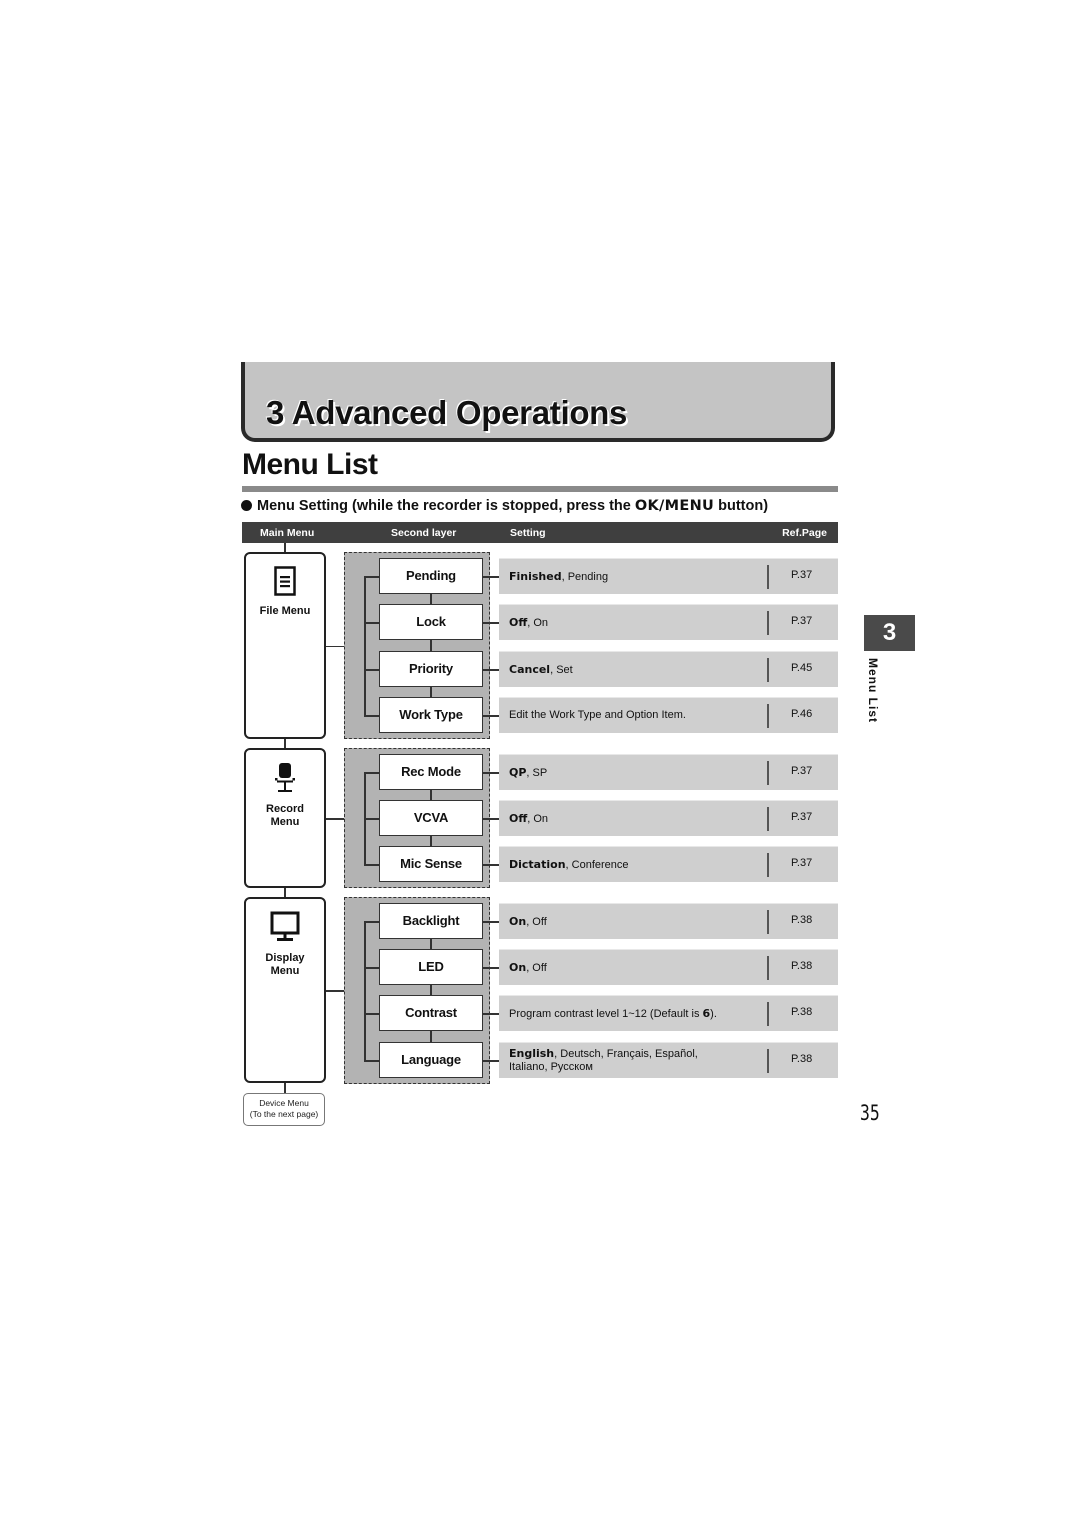  I want to click on main-menu-display-menu: Display Menu, so click(285, 990).